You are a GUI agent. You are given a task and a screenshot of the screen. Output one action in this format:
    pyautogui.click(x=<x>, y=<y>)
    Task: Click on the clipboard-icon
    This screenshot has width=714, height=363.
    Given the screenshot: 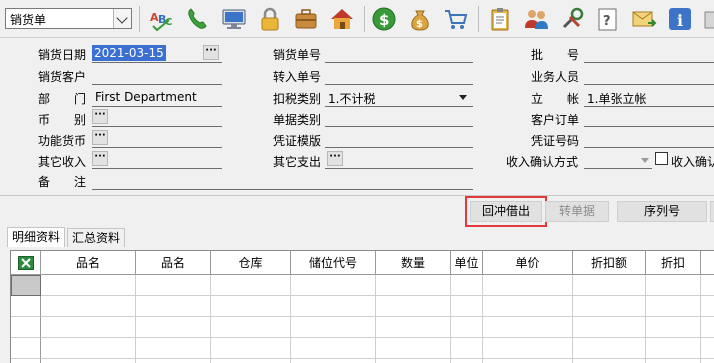 What is the action you would take?
    pyautogui.click(x=500, y=19)
    